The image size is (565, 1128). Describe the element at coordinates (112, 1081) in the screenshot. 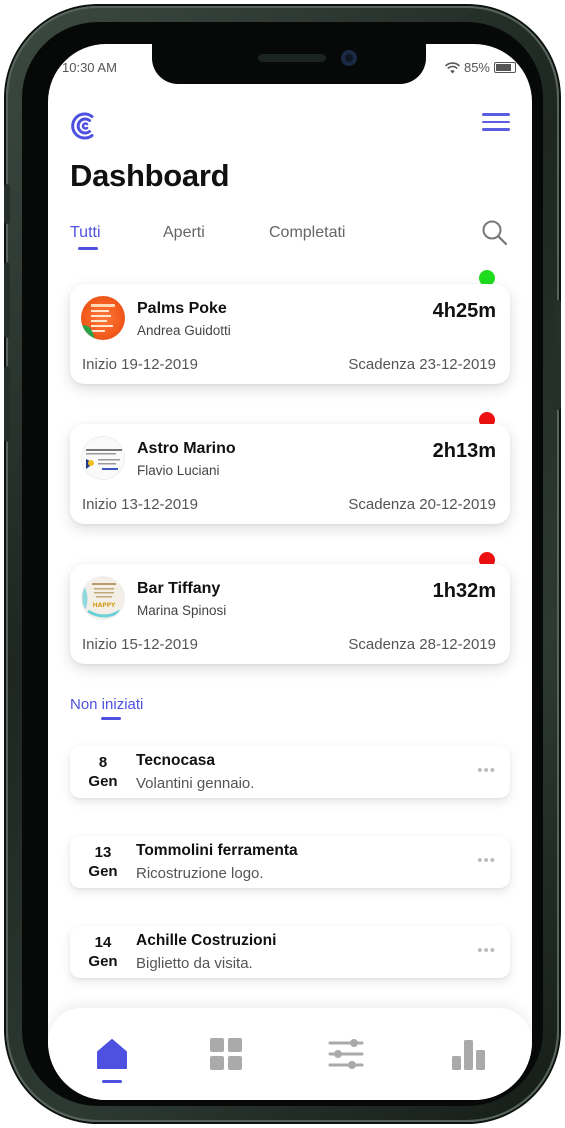

I see `active-nav-underline` at that location.